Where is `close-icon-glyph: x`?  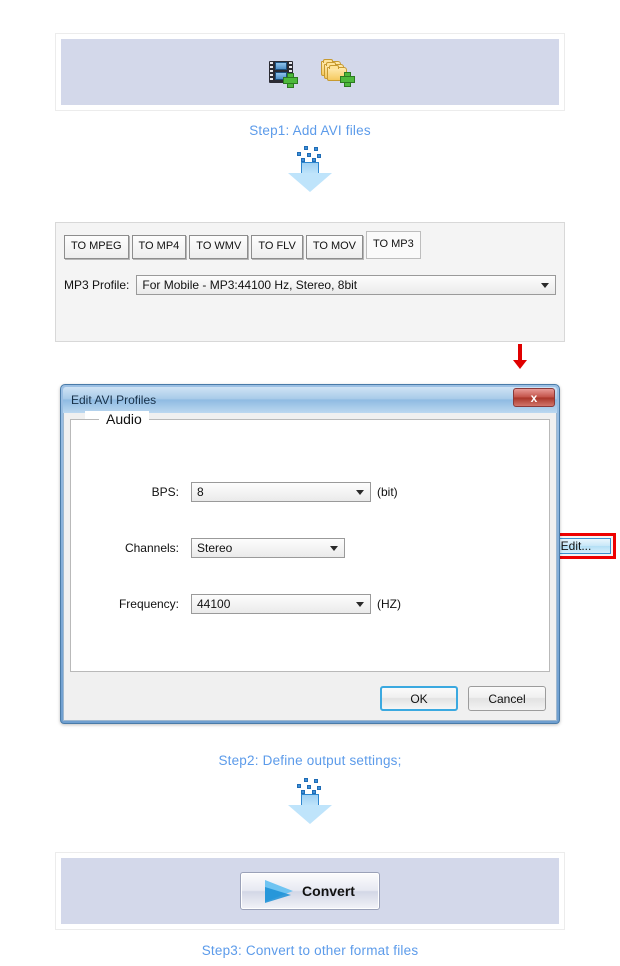
close-icon-glyph: x is located at coordinates (534, 397).